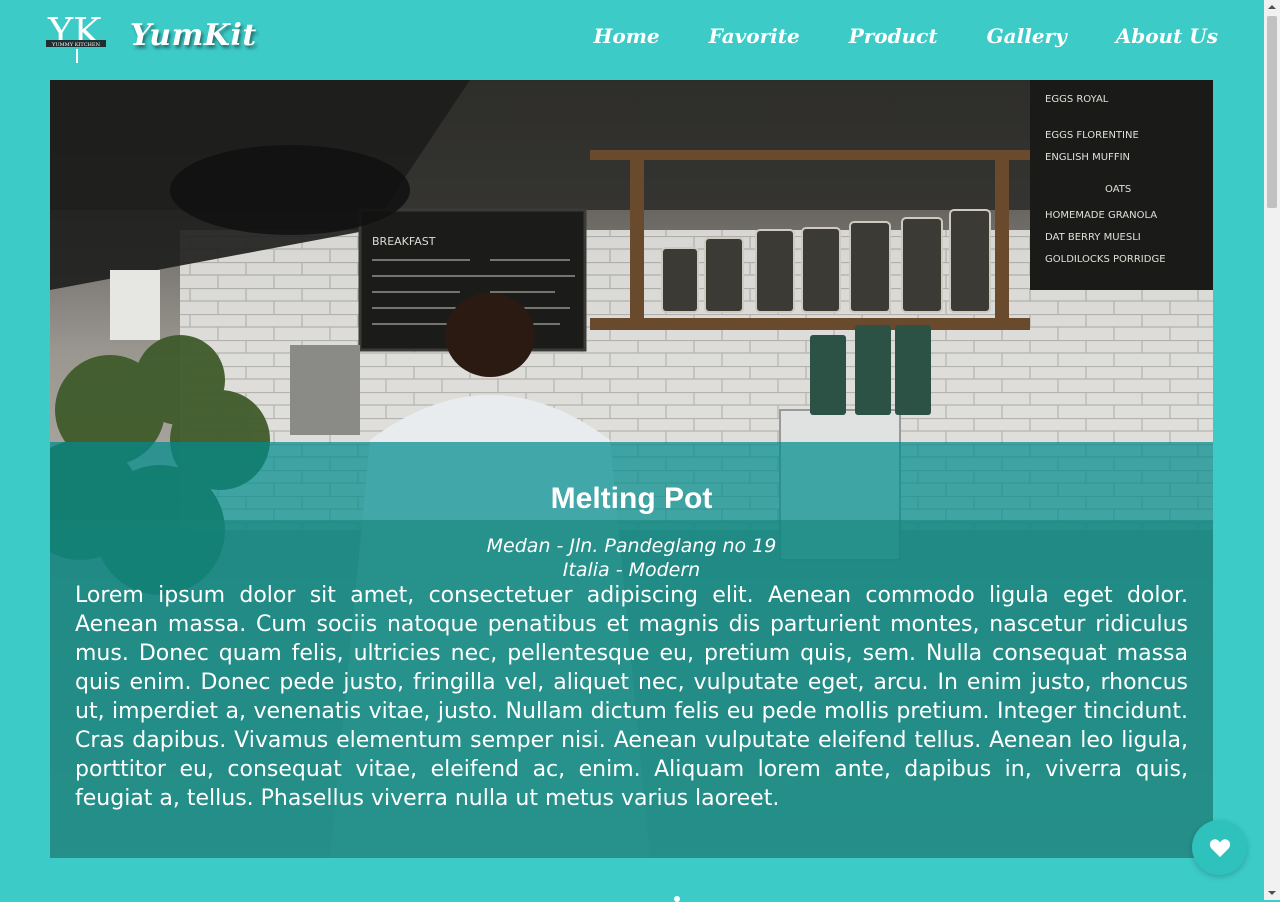 The image size is (1280, 902). What do you see at coordinates (1077, 99) in the screenshot?
I see `menu-board-right-title: EGGS ROYAL` at bounding box center [1077, 99].